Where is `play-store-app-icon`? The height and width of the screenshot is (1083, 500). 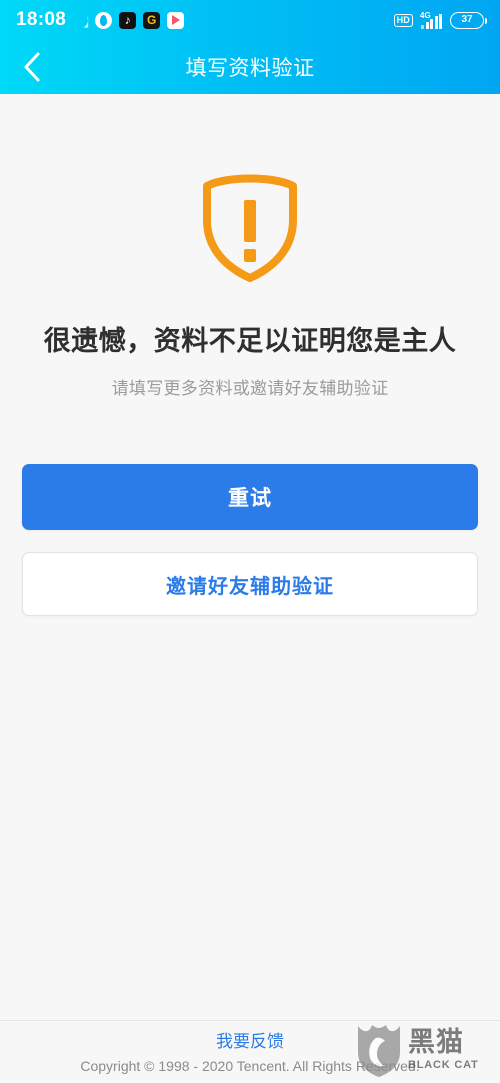 play-store-app-icon is located at coordinates (176, 20).